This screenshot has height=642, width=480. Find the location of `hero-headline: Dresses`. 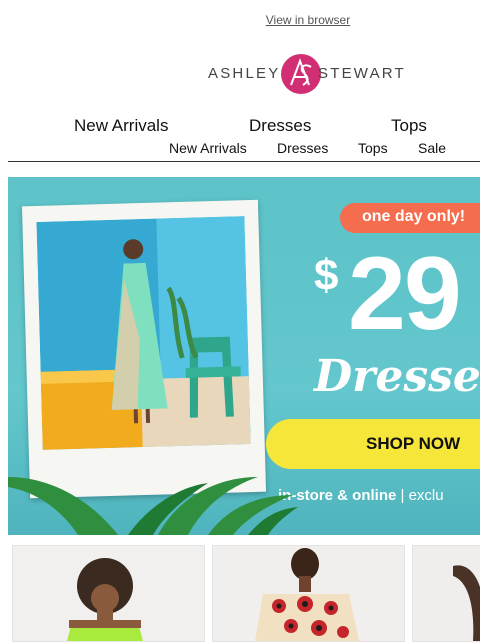

hero-headline: Dresses is located at coordinates (397, 376).